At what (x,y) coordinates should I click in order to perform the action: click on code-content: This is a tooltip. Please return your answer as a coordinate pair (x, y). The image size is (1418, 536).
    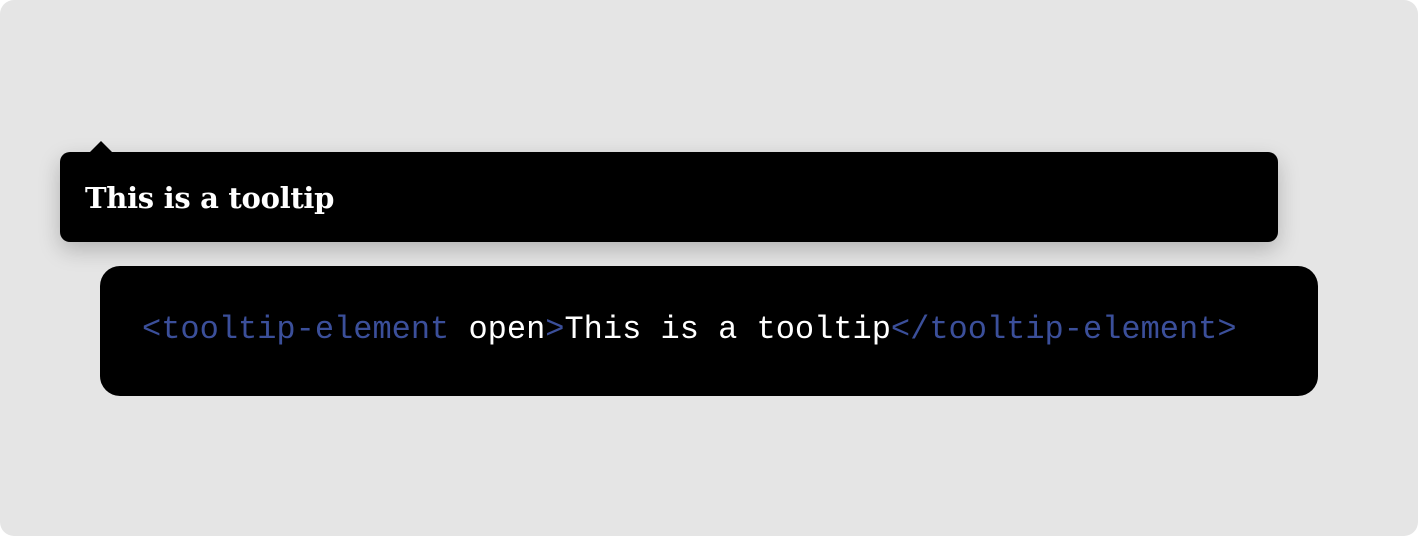
    Looking at the image, I should click on (727, 329).